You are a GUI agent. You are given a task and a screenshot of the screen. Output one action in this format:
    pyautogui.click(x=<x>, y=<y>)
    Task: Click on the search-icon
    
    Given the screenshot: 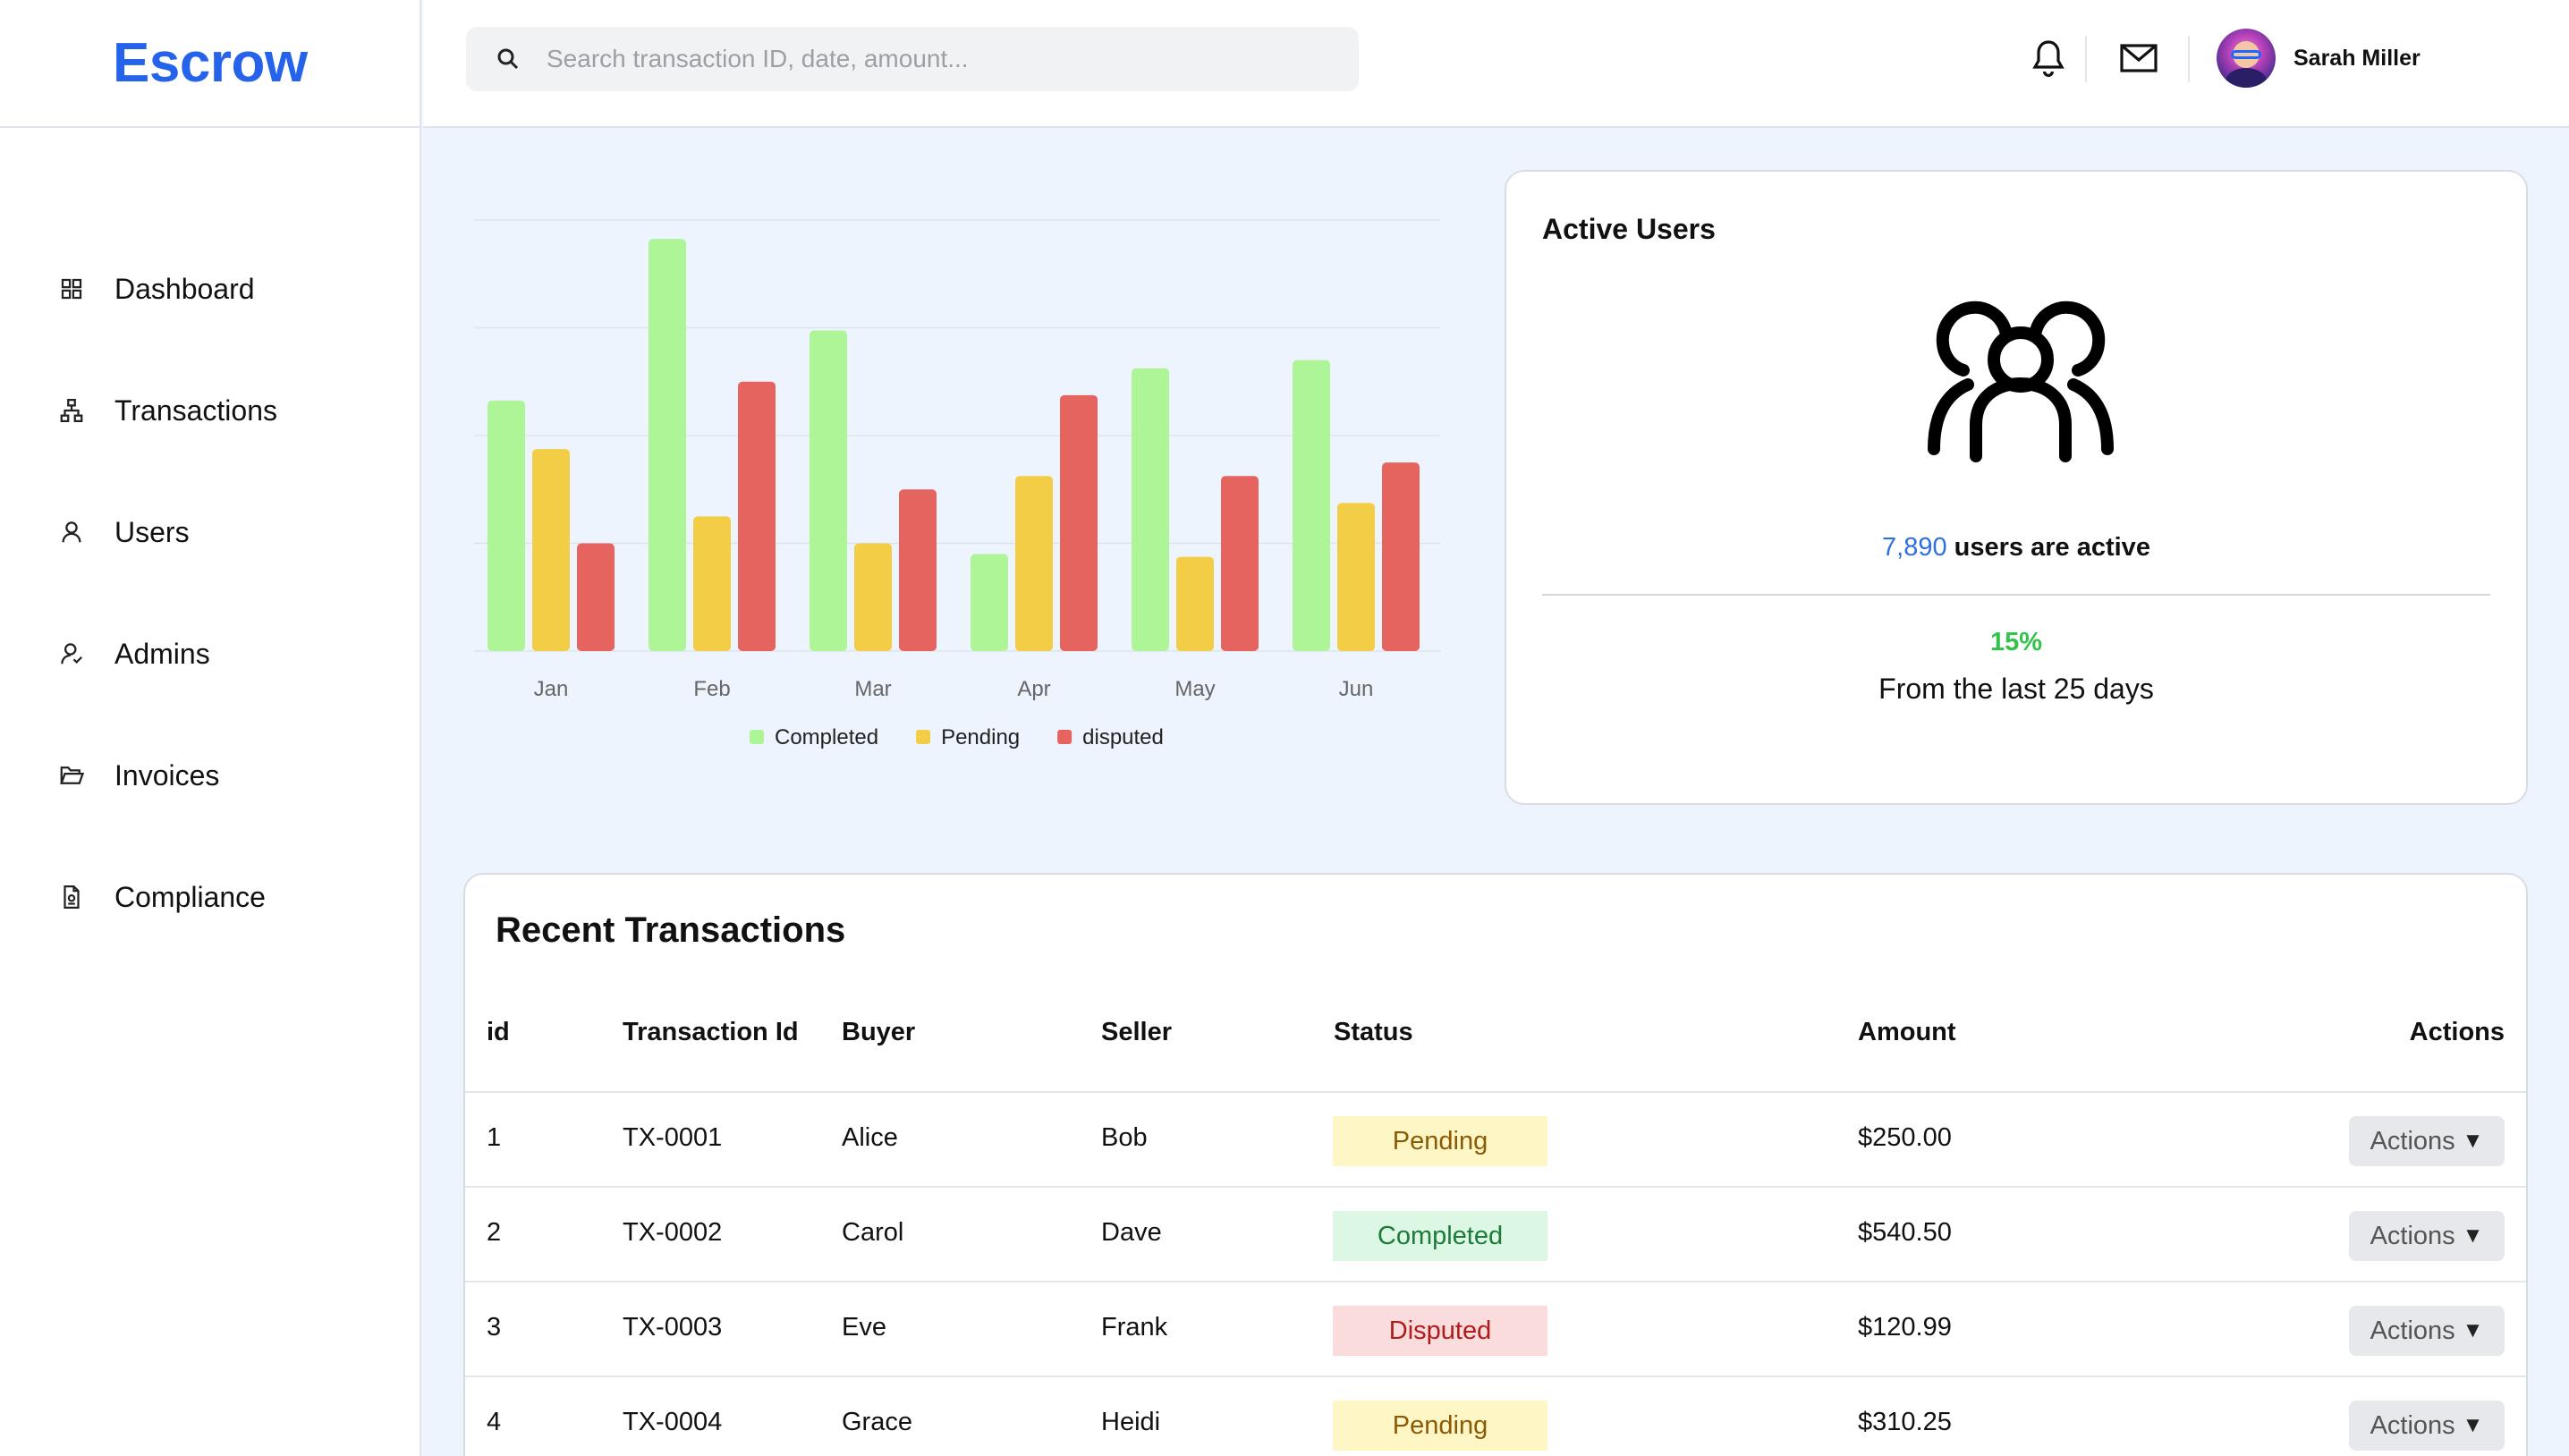 What is the action you would take?
    pyautogui.click(x=508, y=59)
    